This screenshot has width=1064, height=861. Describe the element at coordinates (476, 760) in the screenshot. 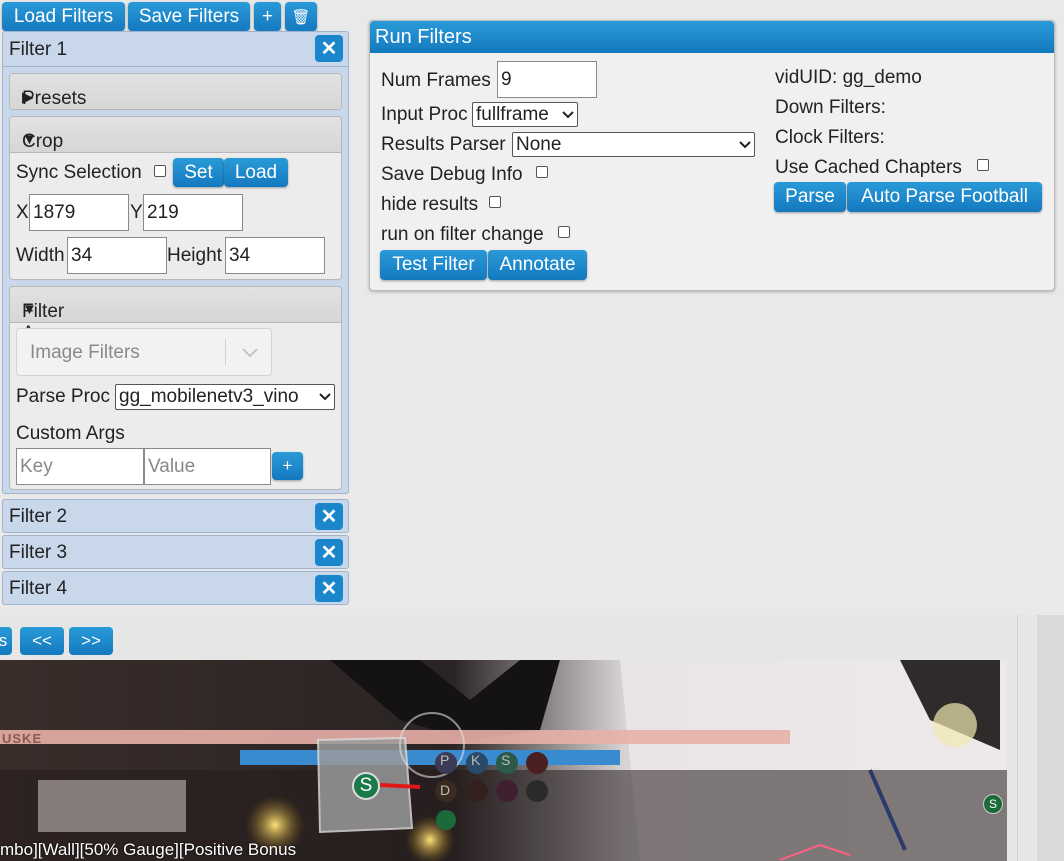

I see `hud-icon-k: K` at that location.